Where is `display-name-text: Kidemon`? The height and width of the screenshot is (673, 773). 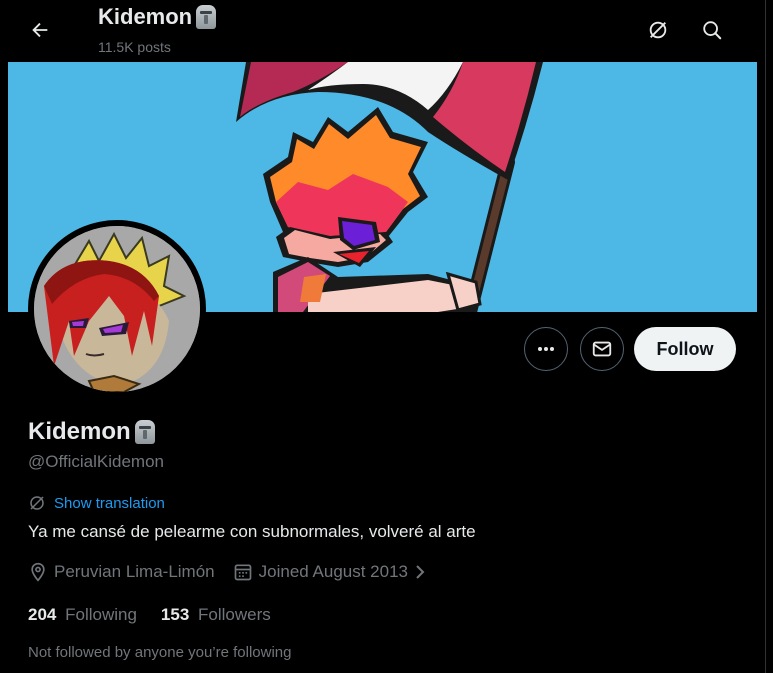 display-name-text: Kidemon is located at coordinates (79, 431).